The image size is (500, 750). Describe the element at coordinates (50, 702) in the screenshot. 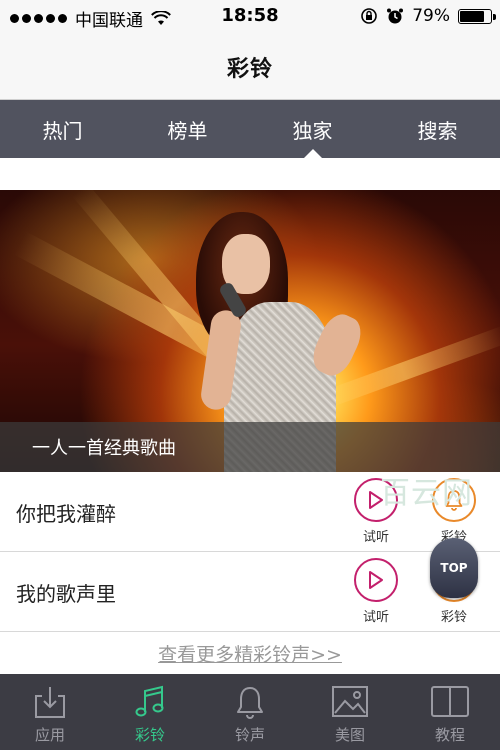

I see `download-icon` at that location.